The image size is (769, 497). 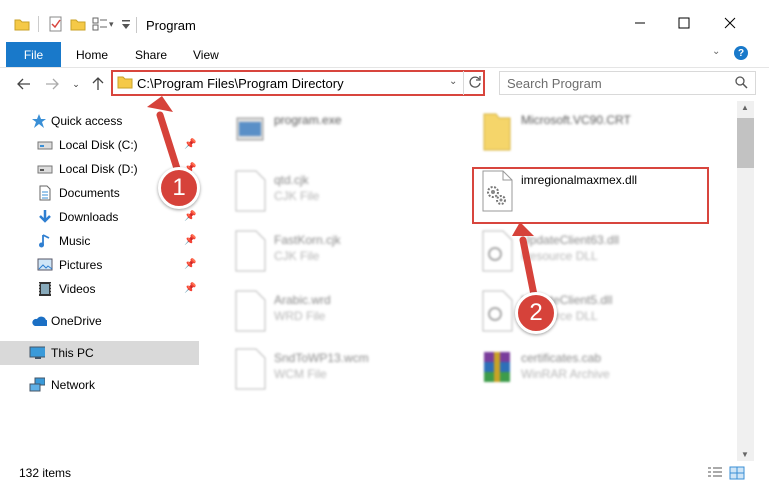 I want to click on step-number: 2, so click(x=536, y=312).